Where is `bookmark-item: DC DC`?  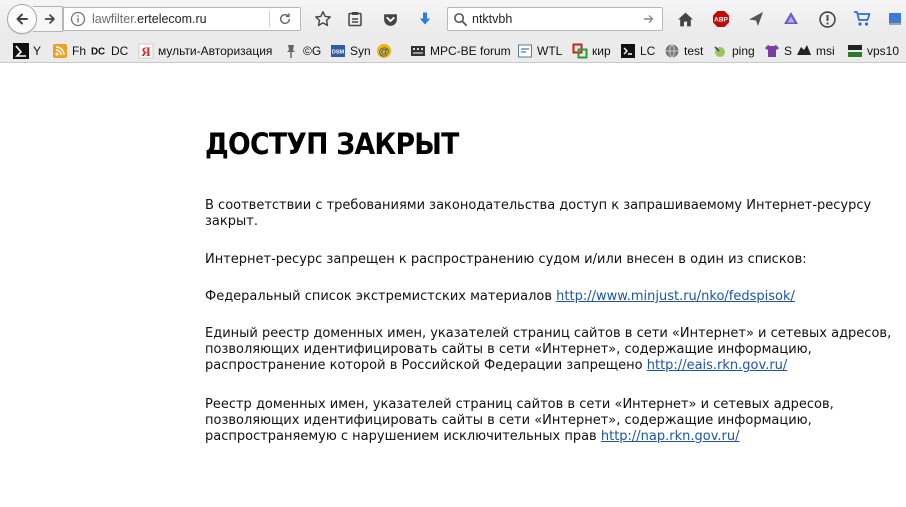
bookmark-item: DC DC is located at coordinates (109, 50).